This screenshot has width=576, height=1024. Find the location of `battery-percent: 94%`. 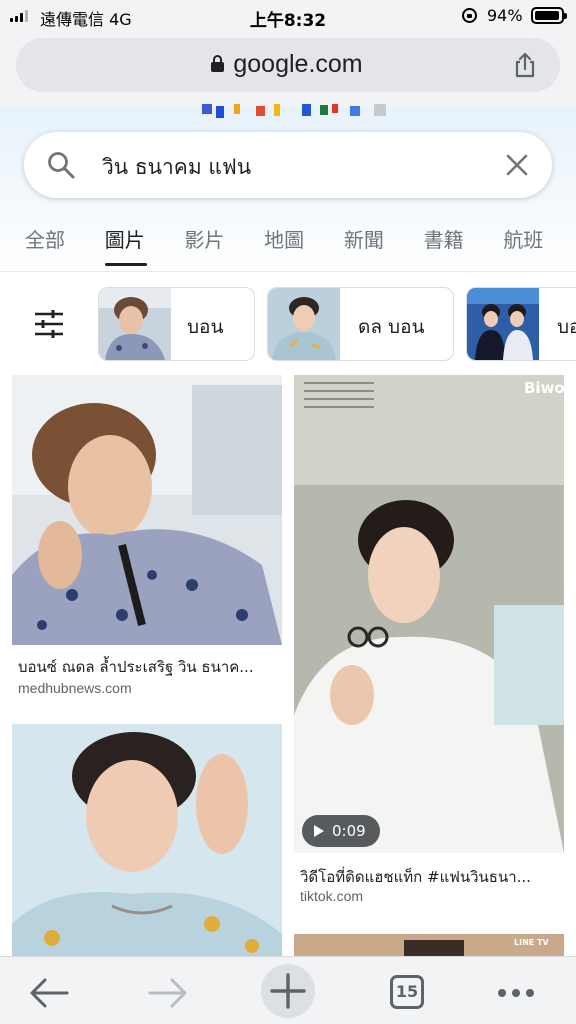

battery-percent: 94% is located at coordinates (505, 15).